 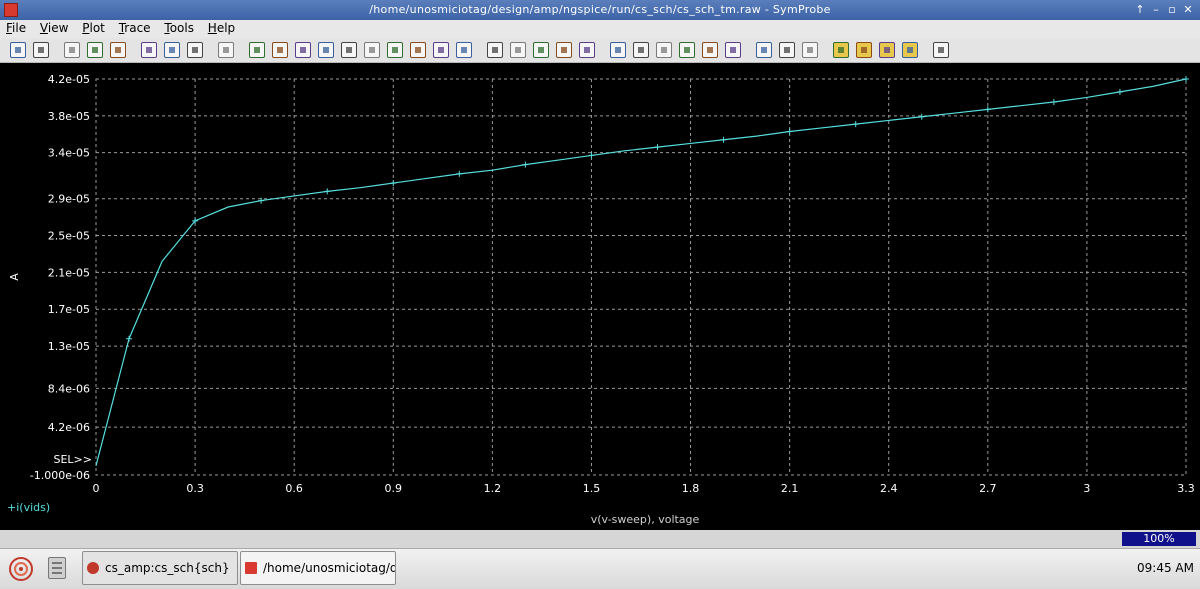 I want to click on selection-marker: SEL>>, so click(x=73, y=459).